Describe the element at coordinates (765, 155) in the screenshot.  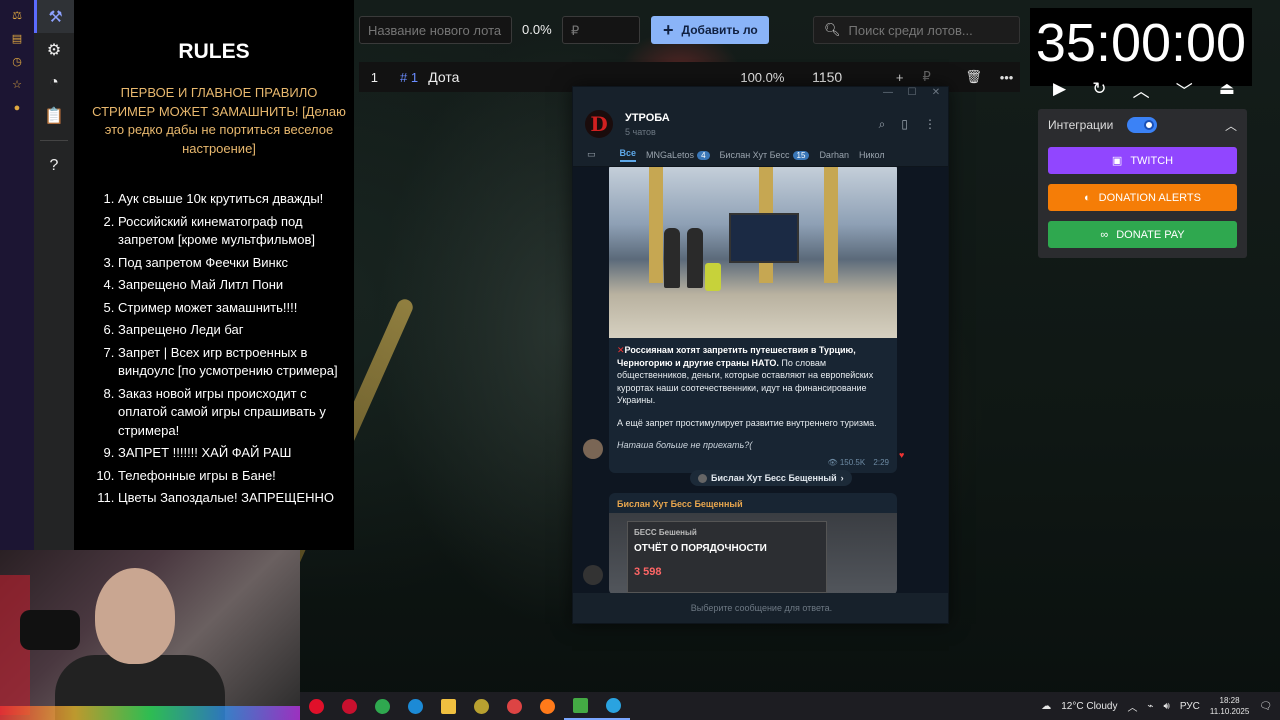
I see `filter-tab: Бислан Хут Бесс 15` at that location.